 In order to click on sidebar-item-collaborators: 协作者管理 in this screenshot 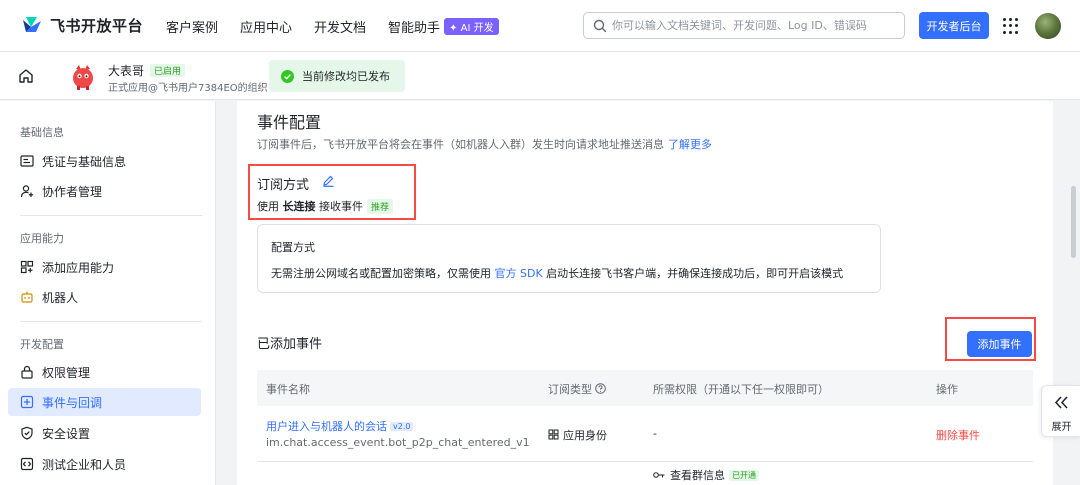, I will do `click(104, 191)`.